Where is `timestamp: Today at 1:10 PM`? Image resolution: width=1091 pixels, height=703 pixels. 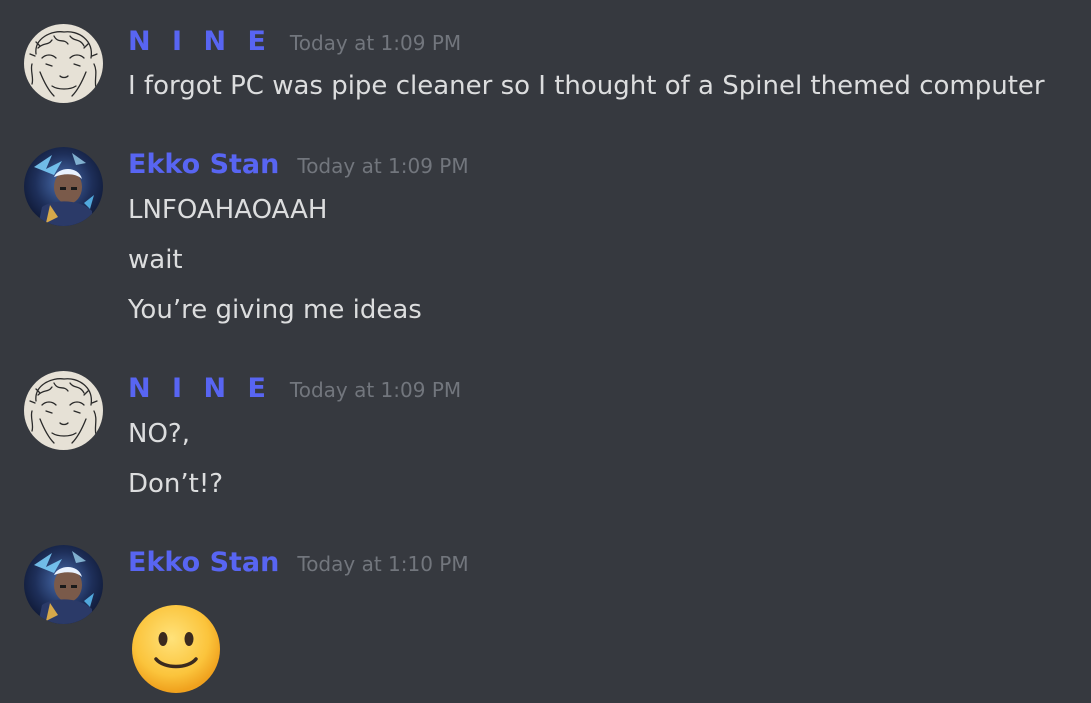
timestamp: Today at 1:10 PM is located at coordinates (382, 564).